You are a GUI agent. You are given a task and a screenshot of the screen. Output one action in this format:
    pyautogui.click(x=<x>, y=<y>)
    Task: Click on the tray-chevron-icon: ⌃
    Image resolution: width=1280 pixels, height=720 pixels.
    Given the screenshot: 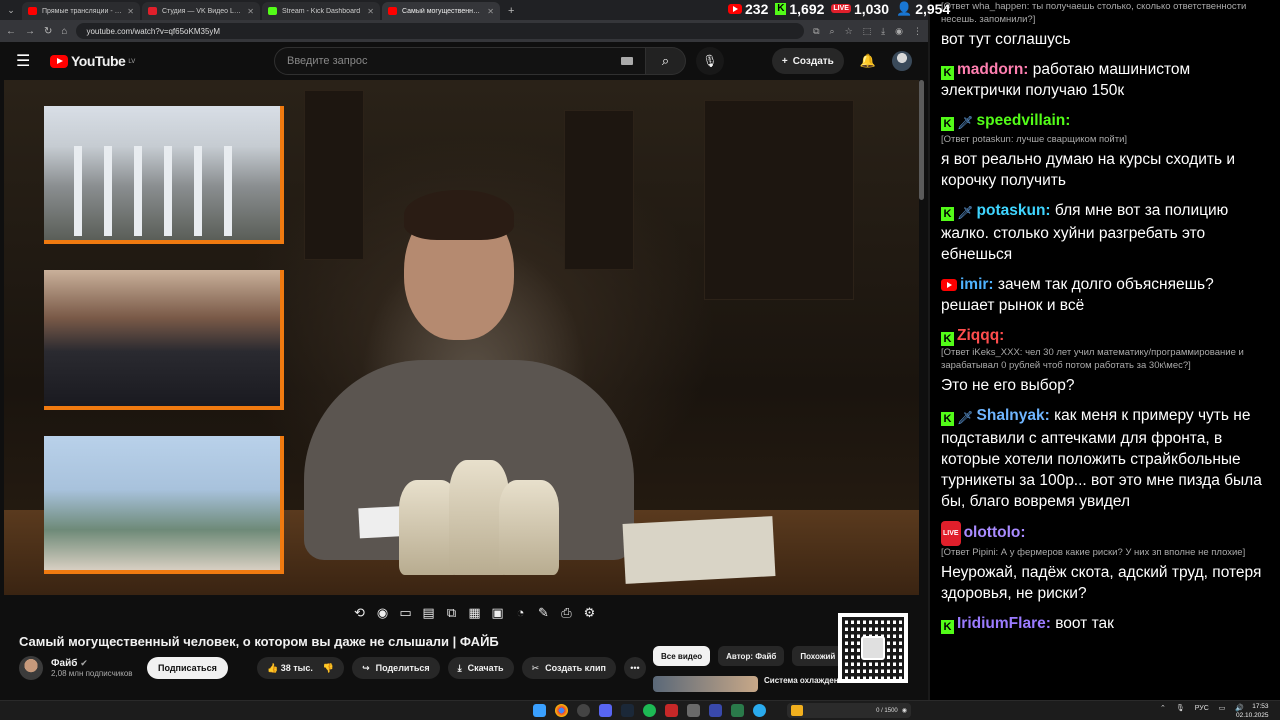 What is the action you would take?
    pyautogui.click(x=1163, y=708)
    